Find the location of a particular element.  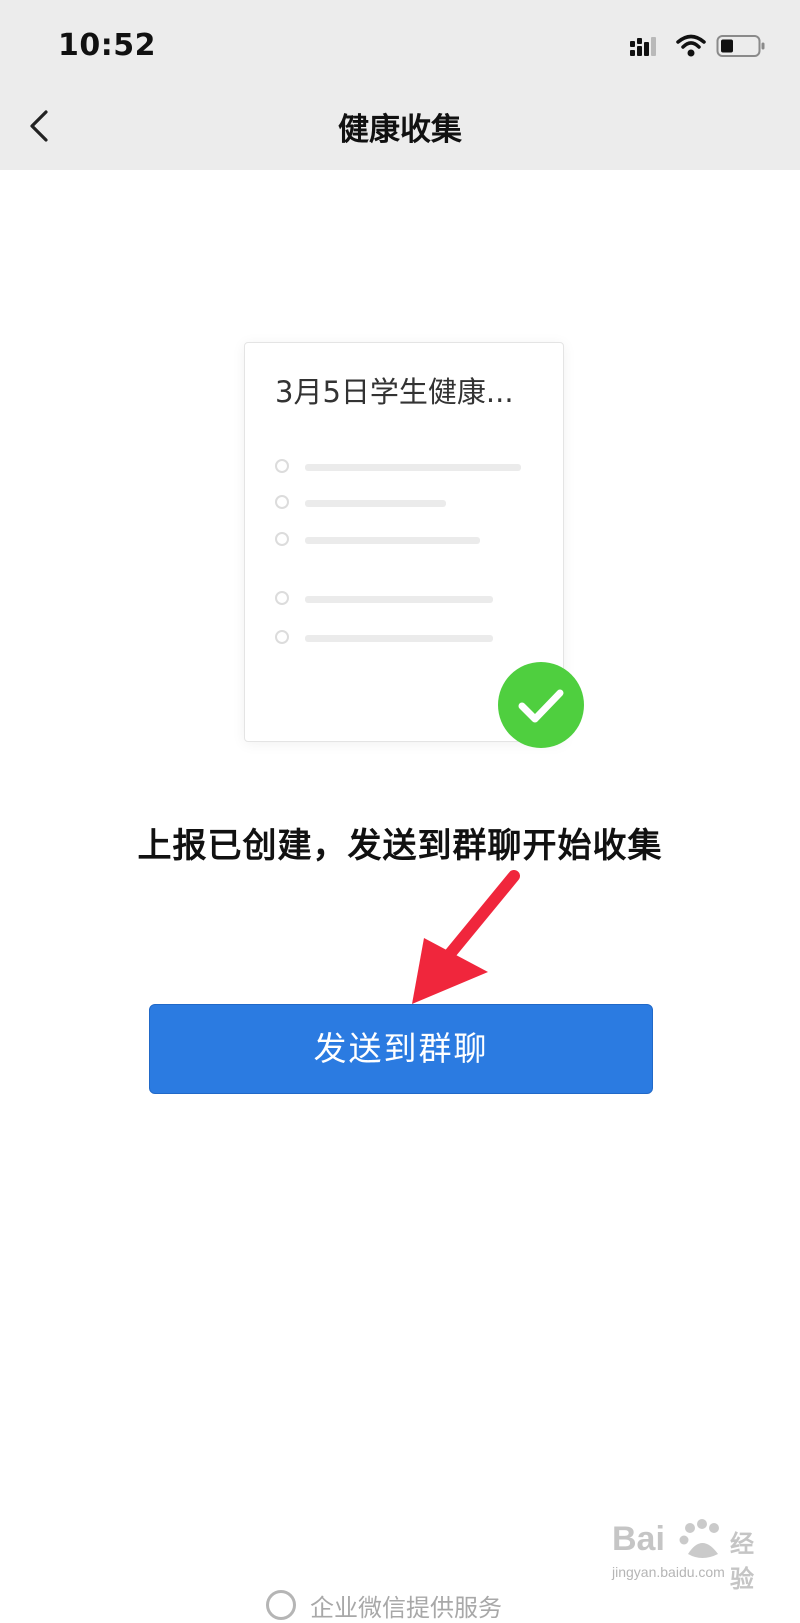

wecom-logo-icon is located at coordinates (281, 1605).